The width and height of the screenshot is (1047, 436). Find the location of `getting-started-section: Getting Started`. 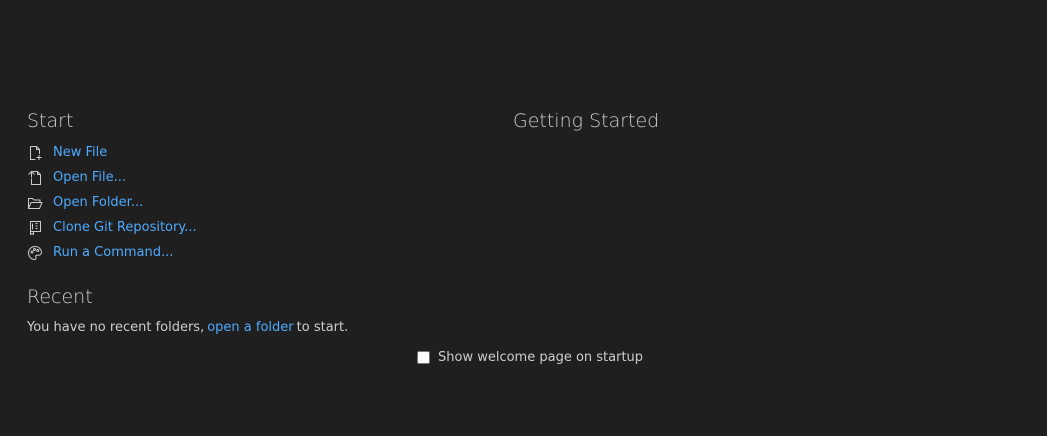

getting-started-section: Getting Started is located at coordinates (586, 121).